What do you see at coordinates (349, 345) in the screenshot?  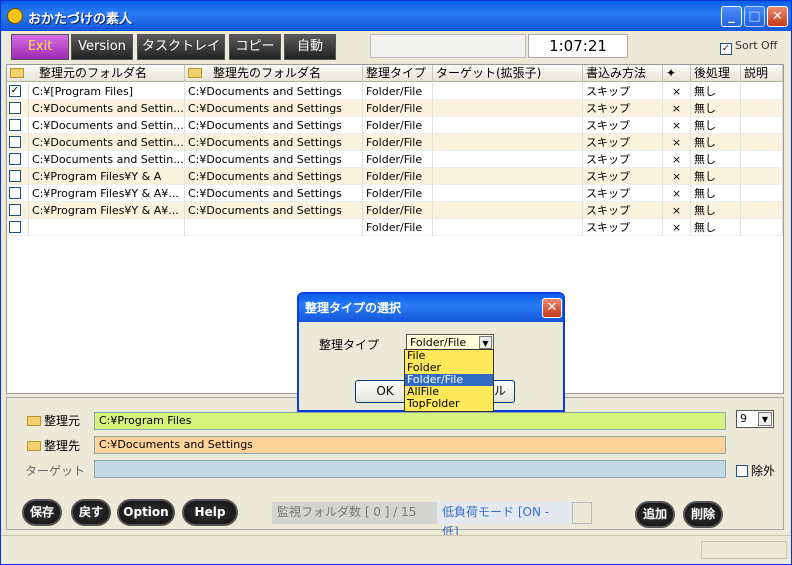 I see `dialog-type-label: 整理タイプ` at bounding box center [349, 345].